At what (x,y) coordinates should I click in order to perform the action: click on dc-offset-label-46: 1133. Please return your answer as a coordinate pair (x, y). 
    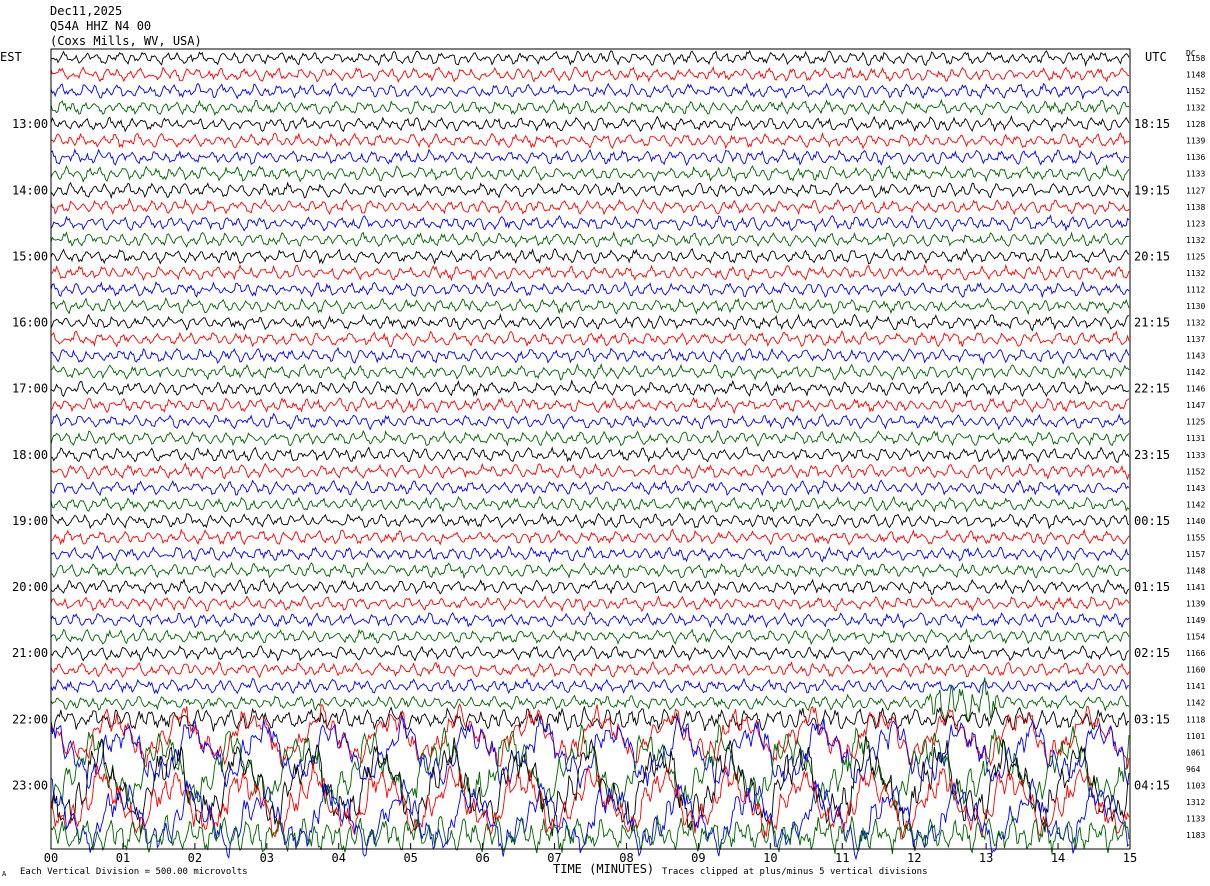
    Looking at the image, I should click on (1195, 818).